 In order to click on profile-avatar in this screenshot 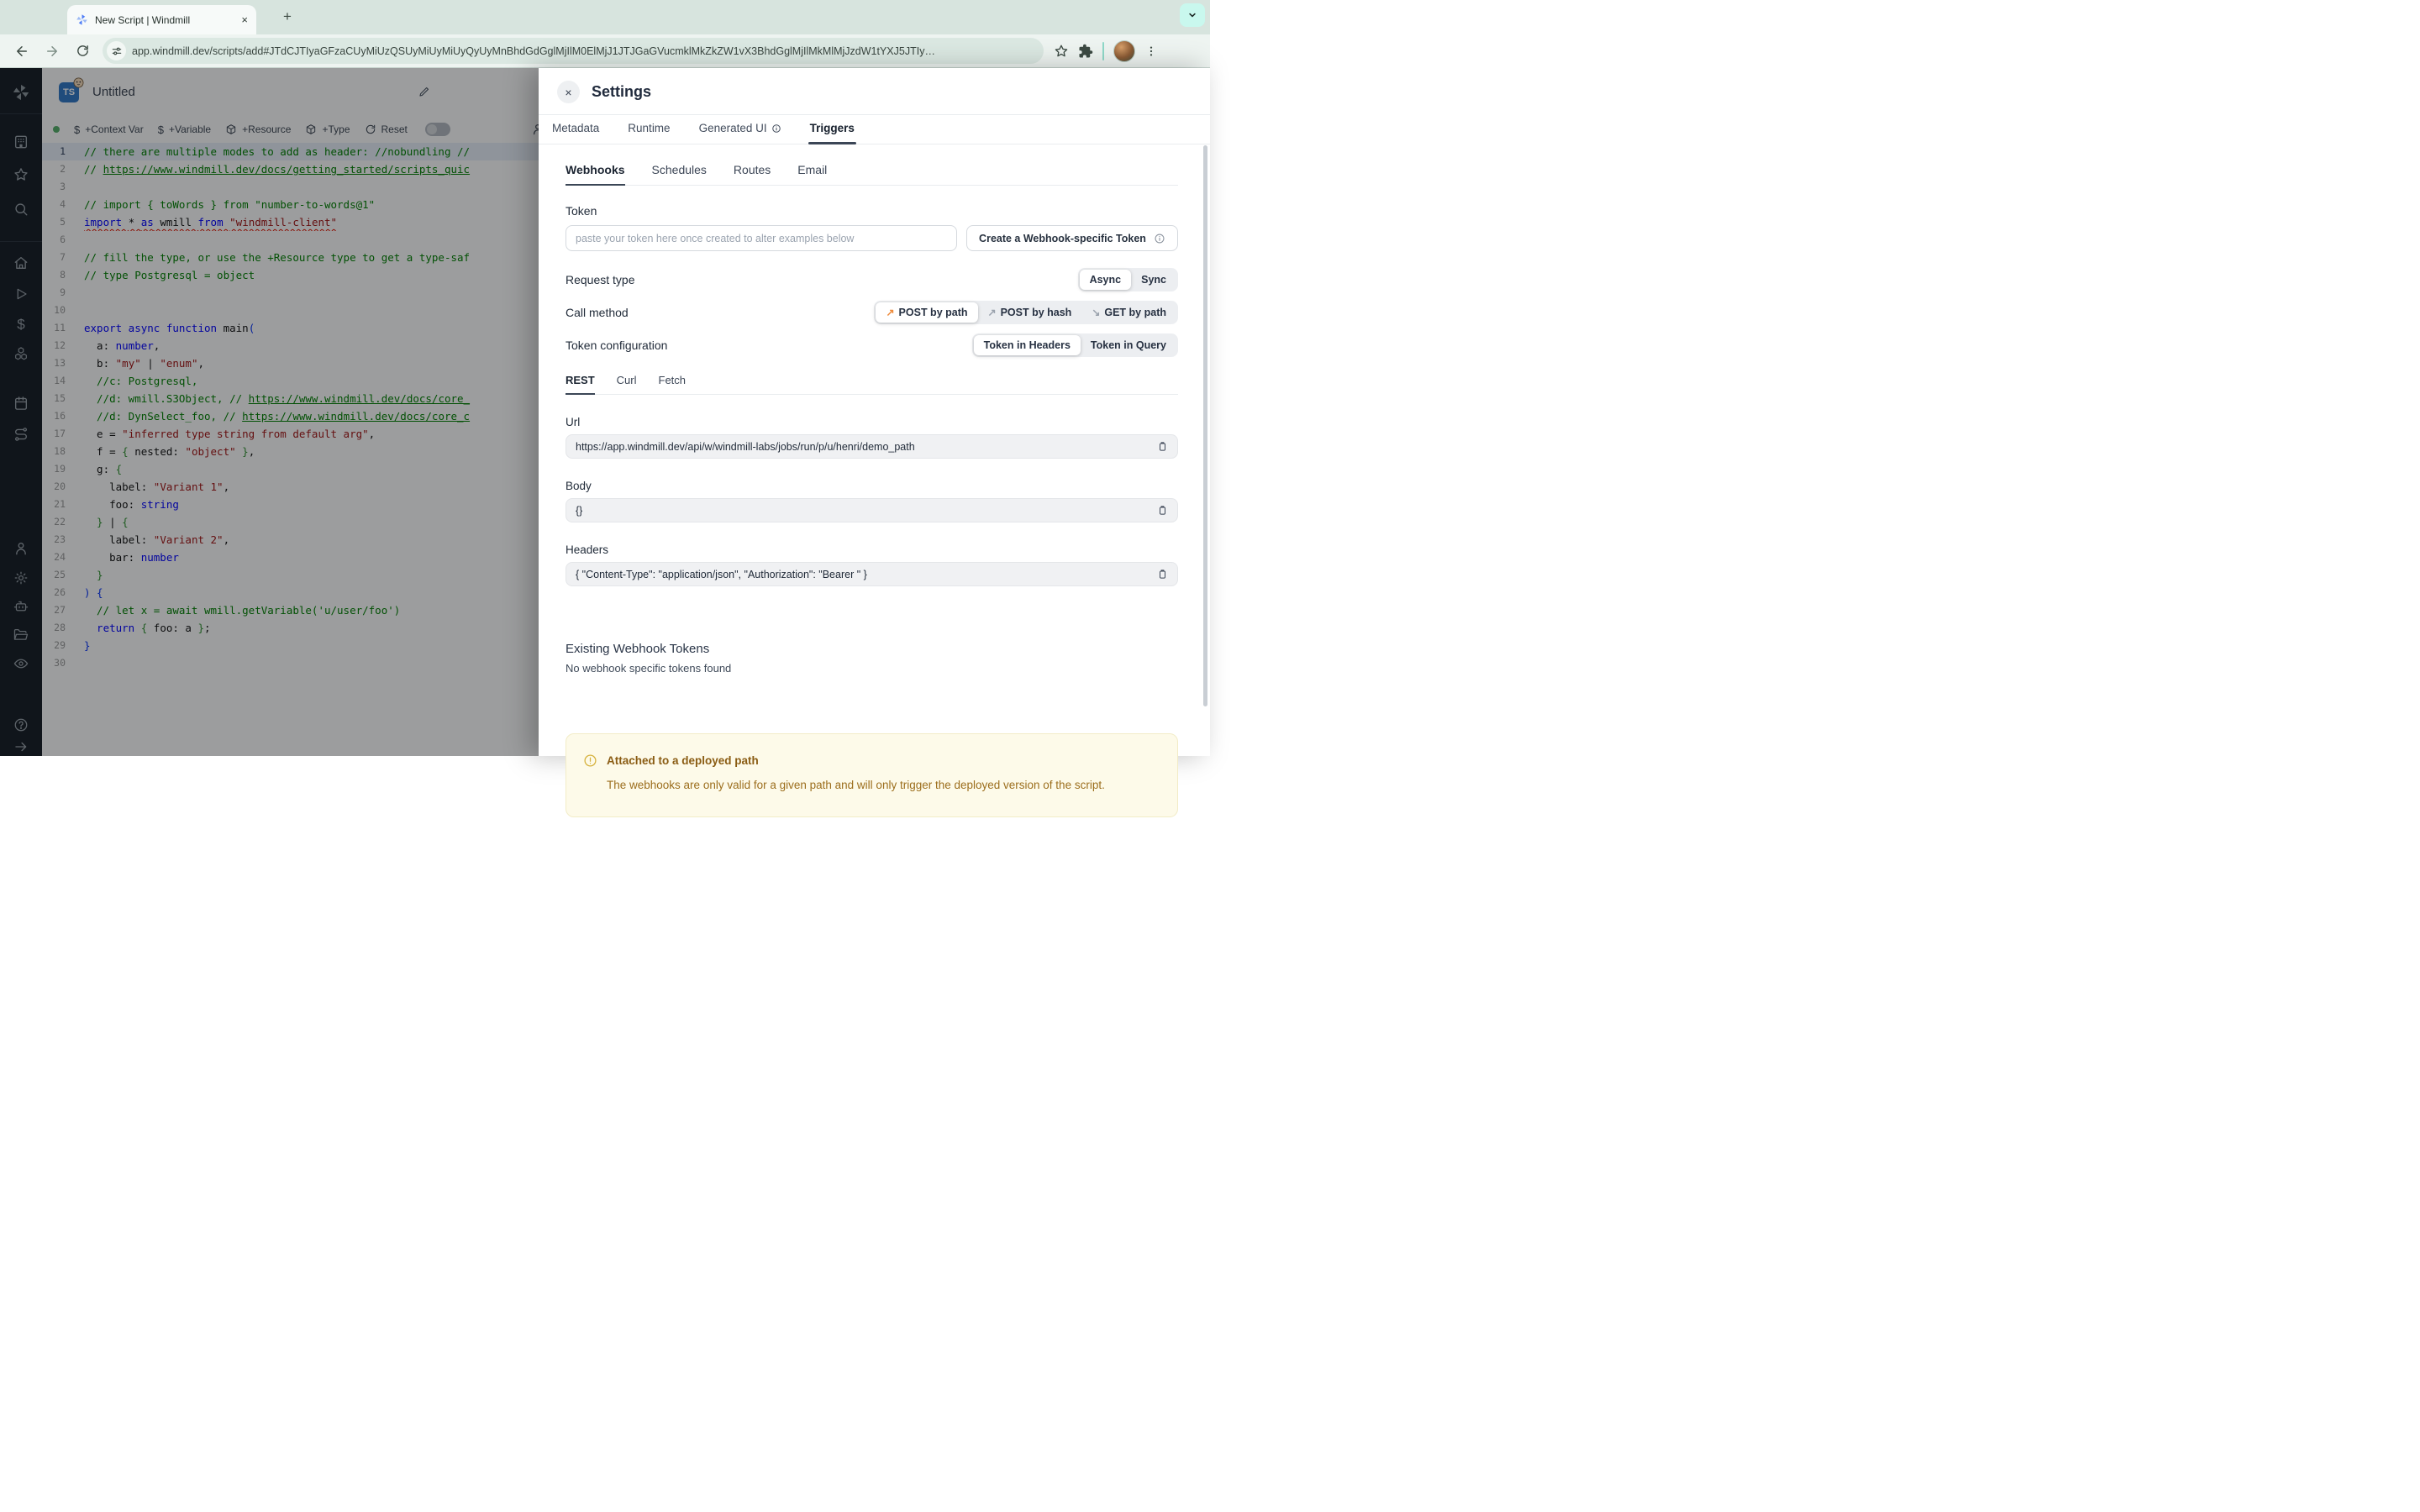, I will do `click(1124, 50)`.